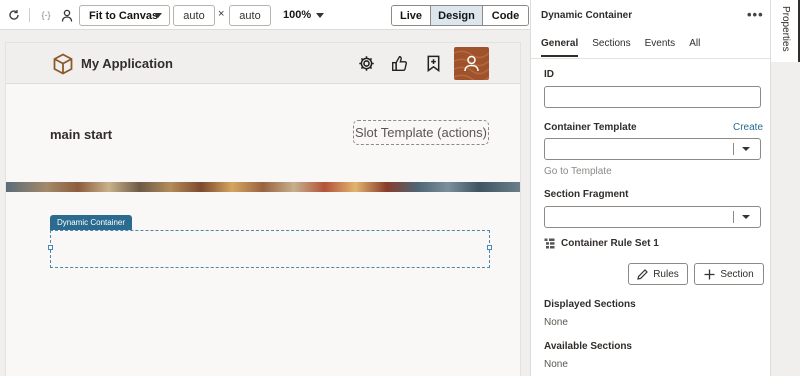  Describe the element at coordinates (643, 274) in the screenshot. I see `pencil-icon` at that location.